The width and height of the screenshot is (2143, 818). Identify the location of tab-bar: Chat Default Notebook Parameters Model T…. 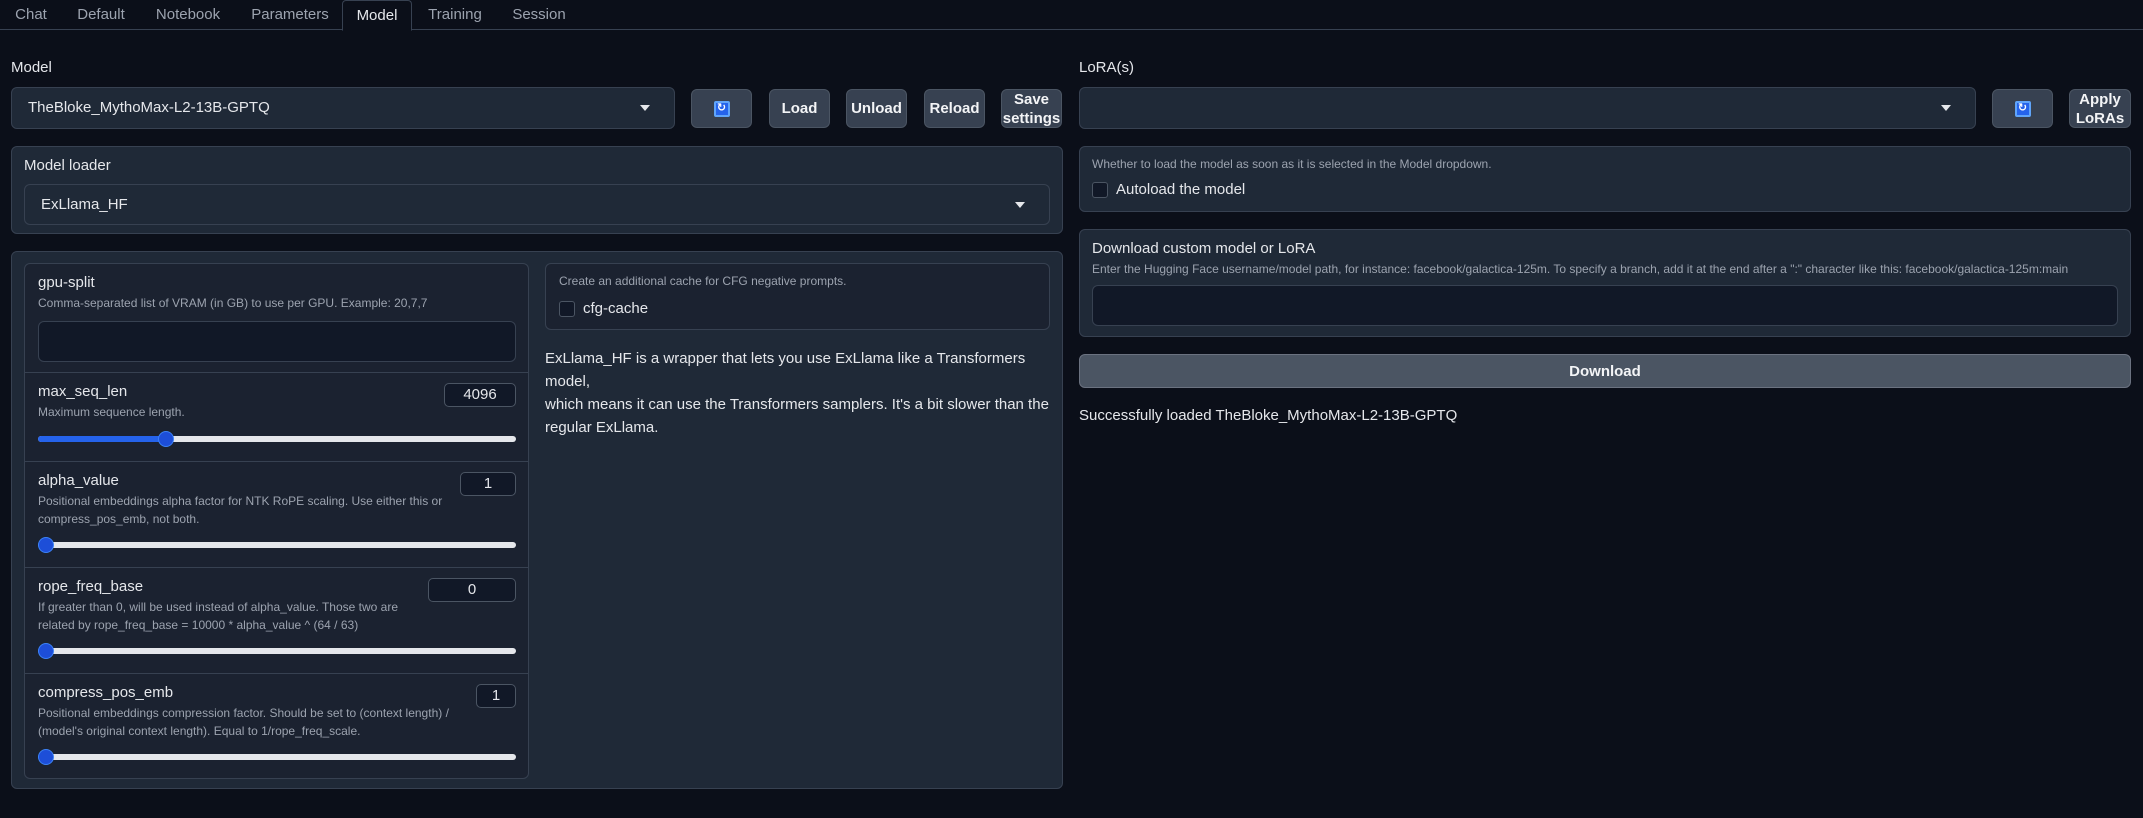
(1071, 15).